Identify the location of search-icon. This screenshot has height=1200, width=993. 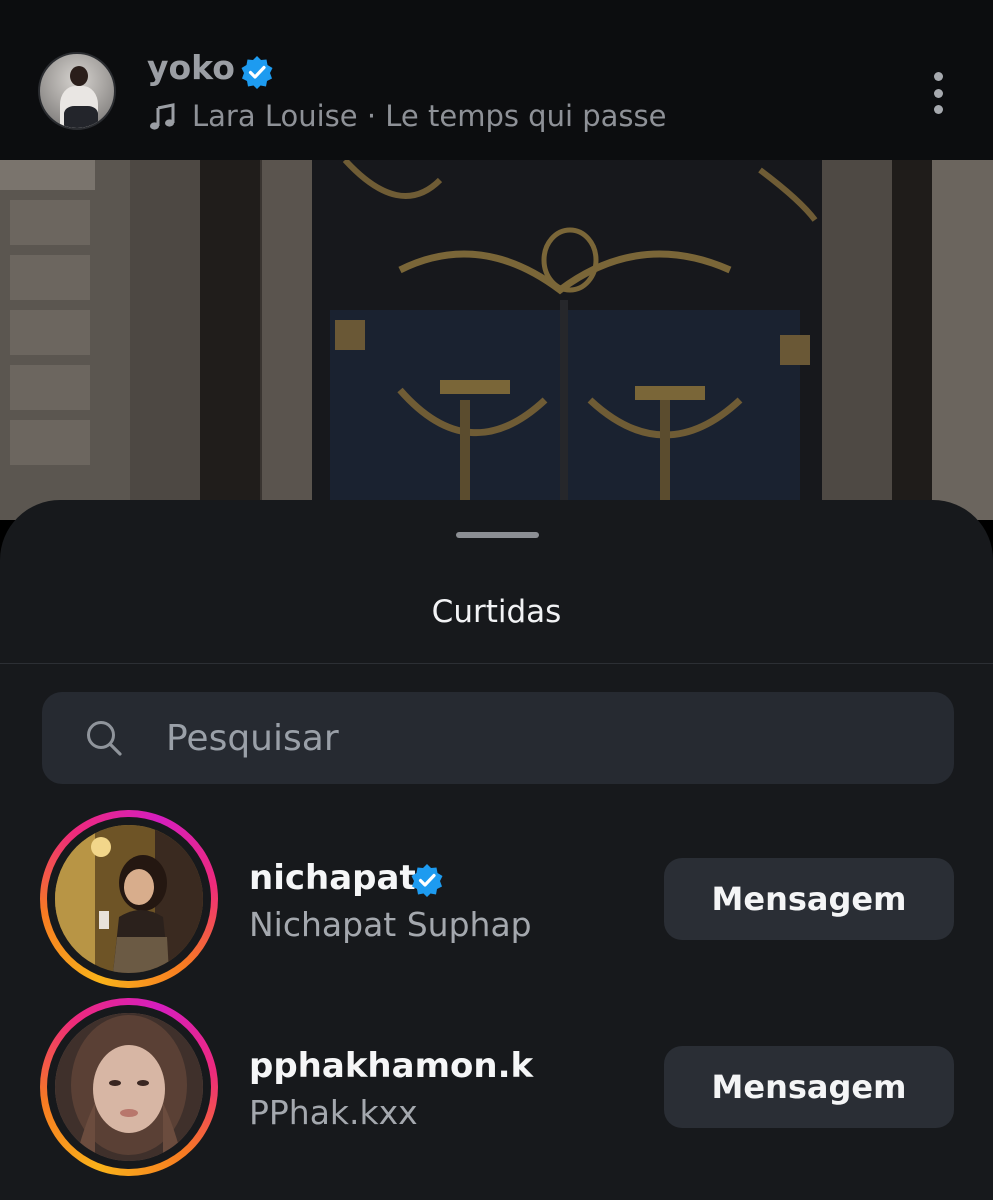
(104, 738).